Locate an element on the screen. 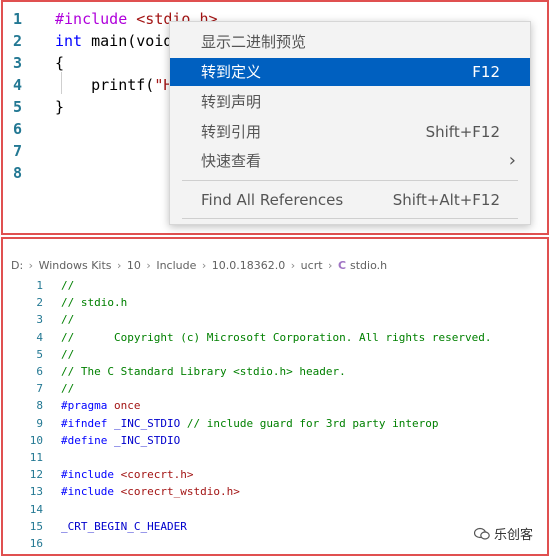 This screenshot has height=560, width=554. menu-item-peek: 快速查看 › is located at coordinates (350, 161).